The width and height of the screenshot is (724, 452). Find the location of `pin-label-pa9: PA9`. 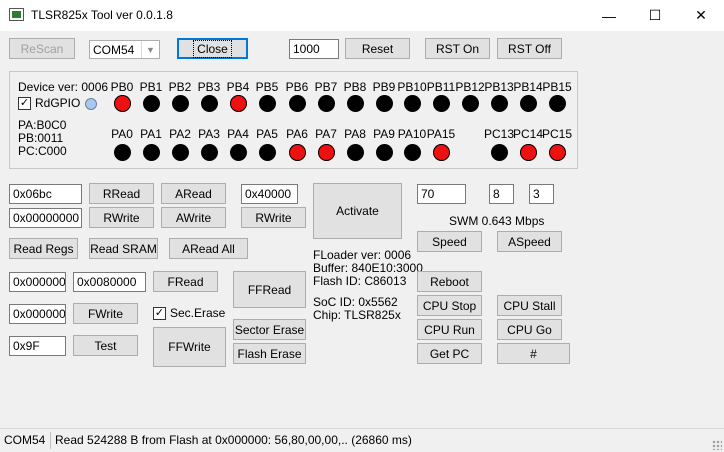

pin-label-pa9: PA9 is located at coordinates (384, 134).